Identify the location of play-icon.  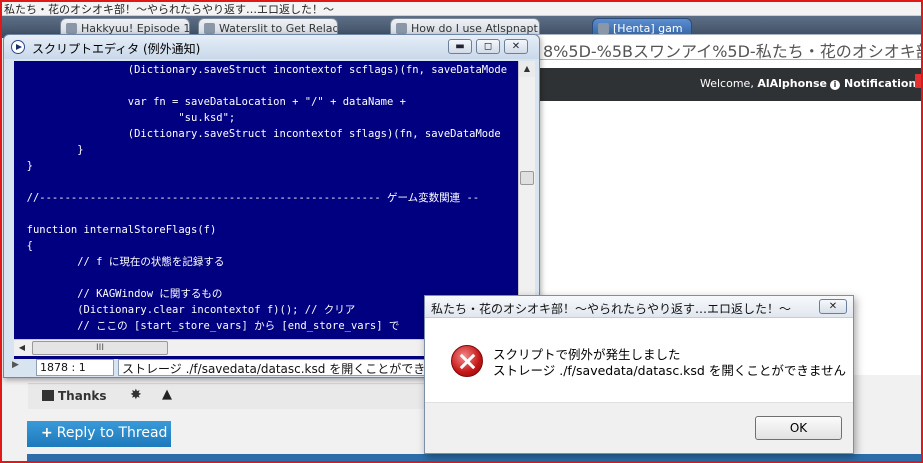
(18, 47).